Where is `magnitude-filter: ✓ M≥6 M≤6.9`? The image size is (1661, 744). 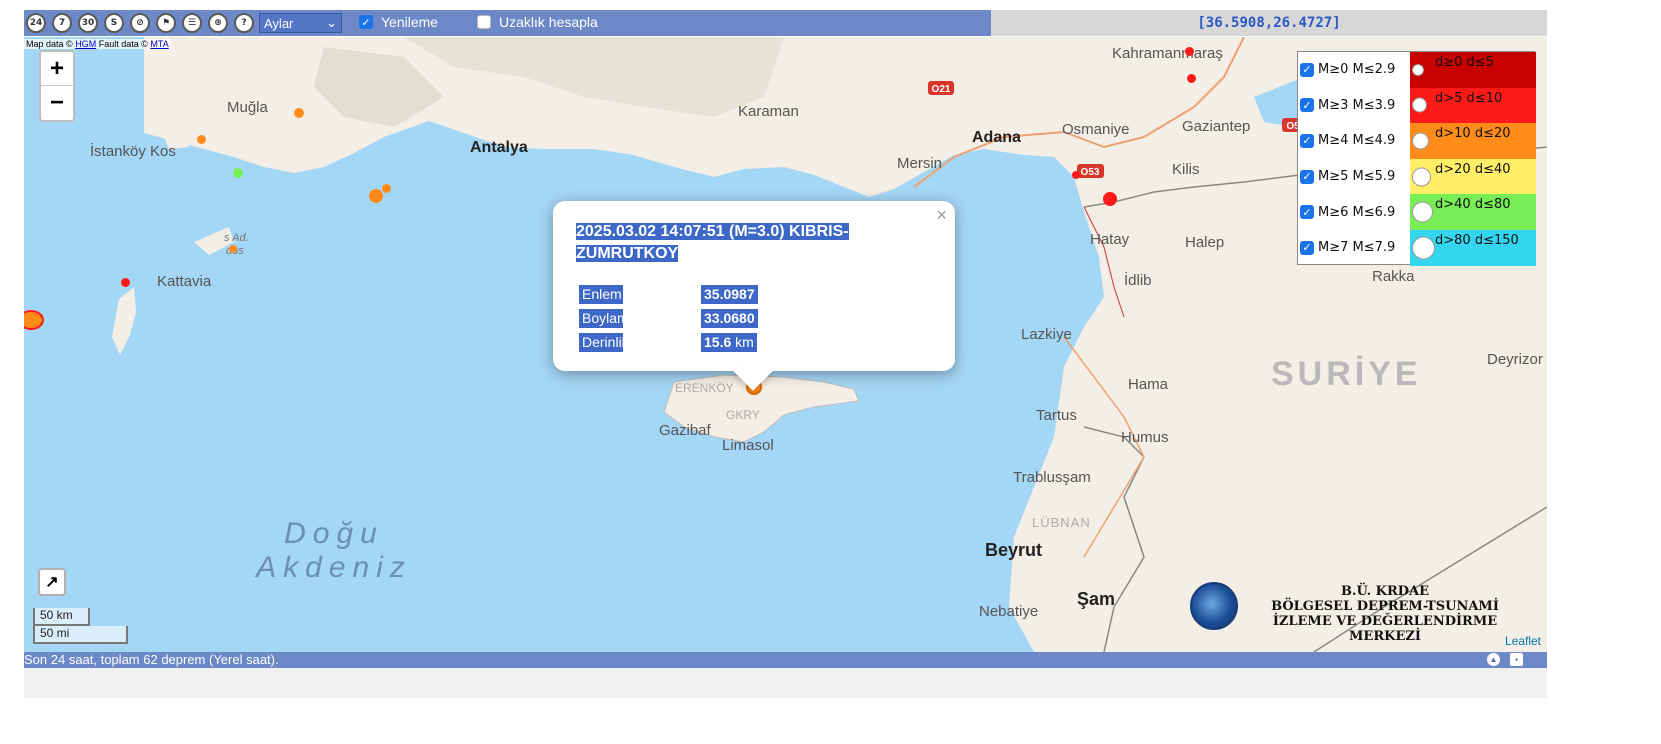 magnitude-filter: ✓ M≥6 M≤6.9 is located at coordinates (1354, 212).